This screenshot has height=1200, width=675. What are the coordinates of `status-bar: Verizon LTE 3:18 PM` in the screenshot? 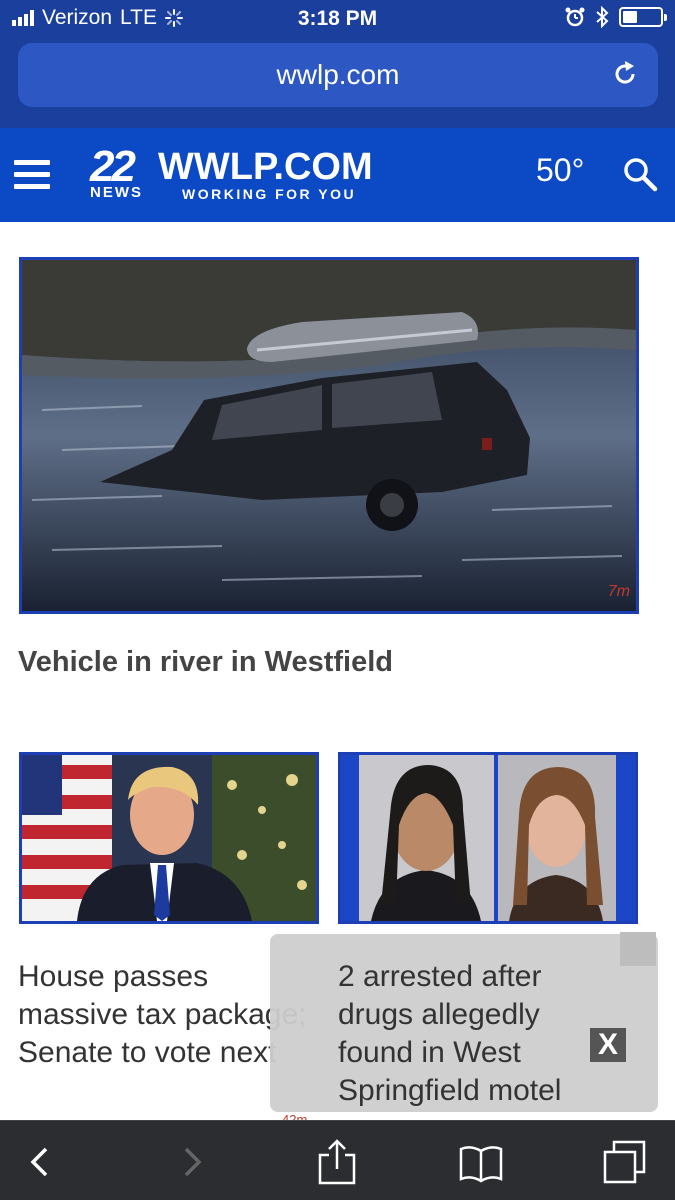 It's located at (337, 19).